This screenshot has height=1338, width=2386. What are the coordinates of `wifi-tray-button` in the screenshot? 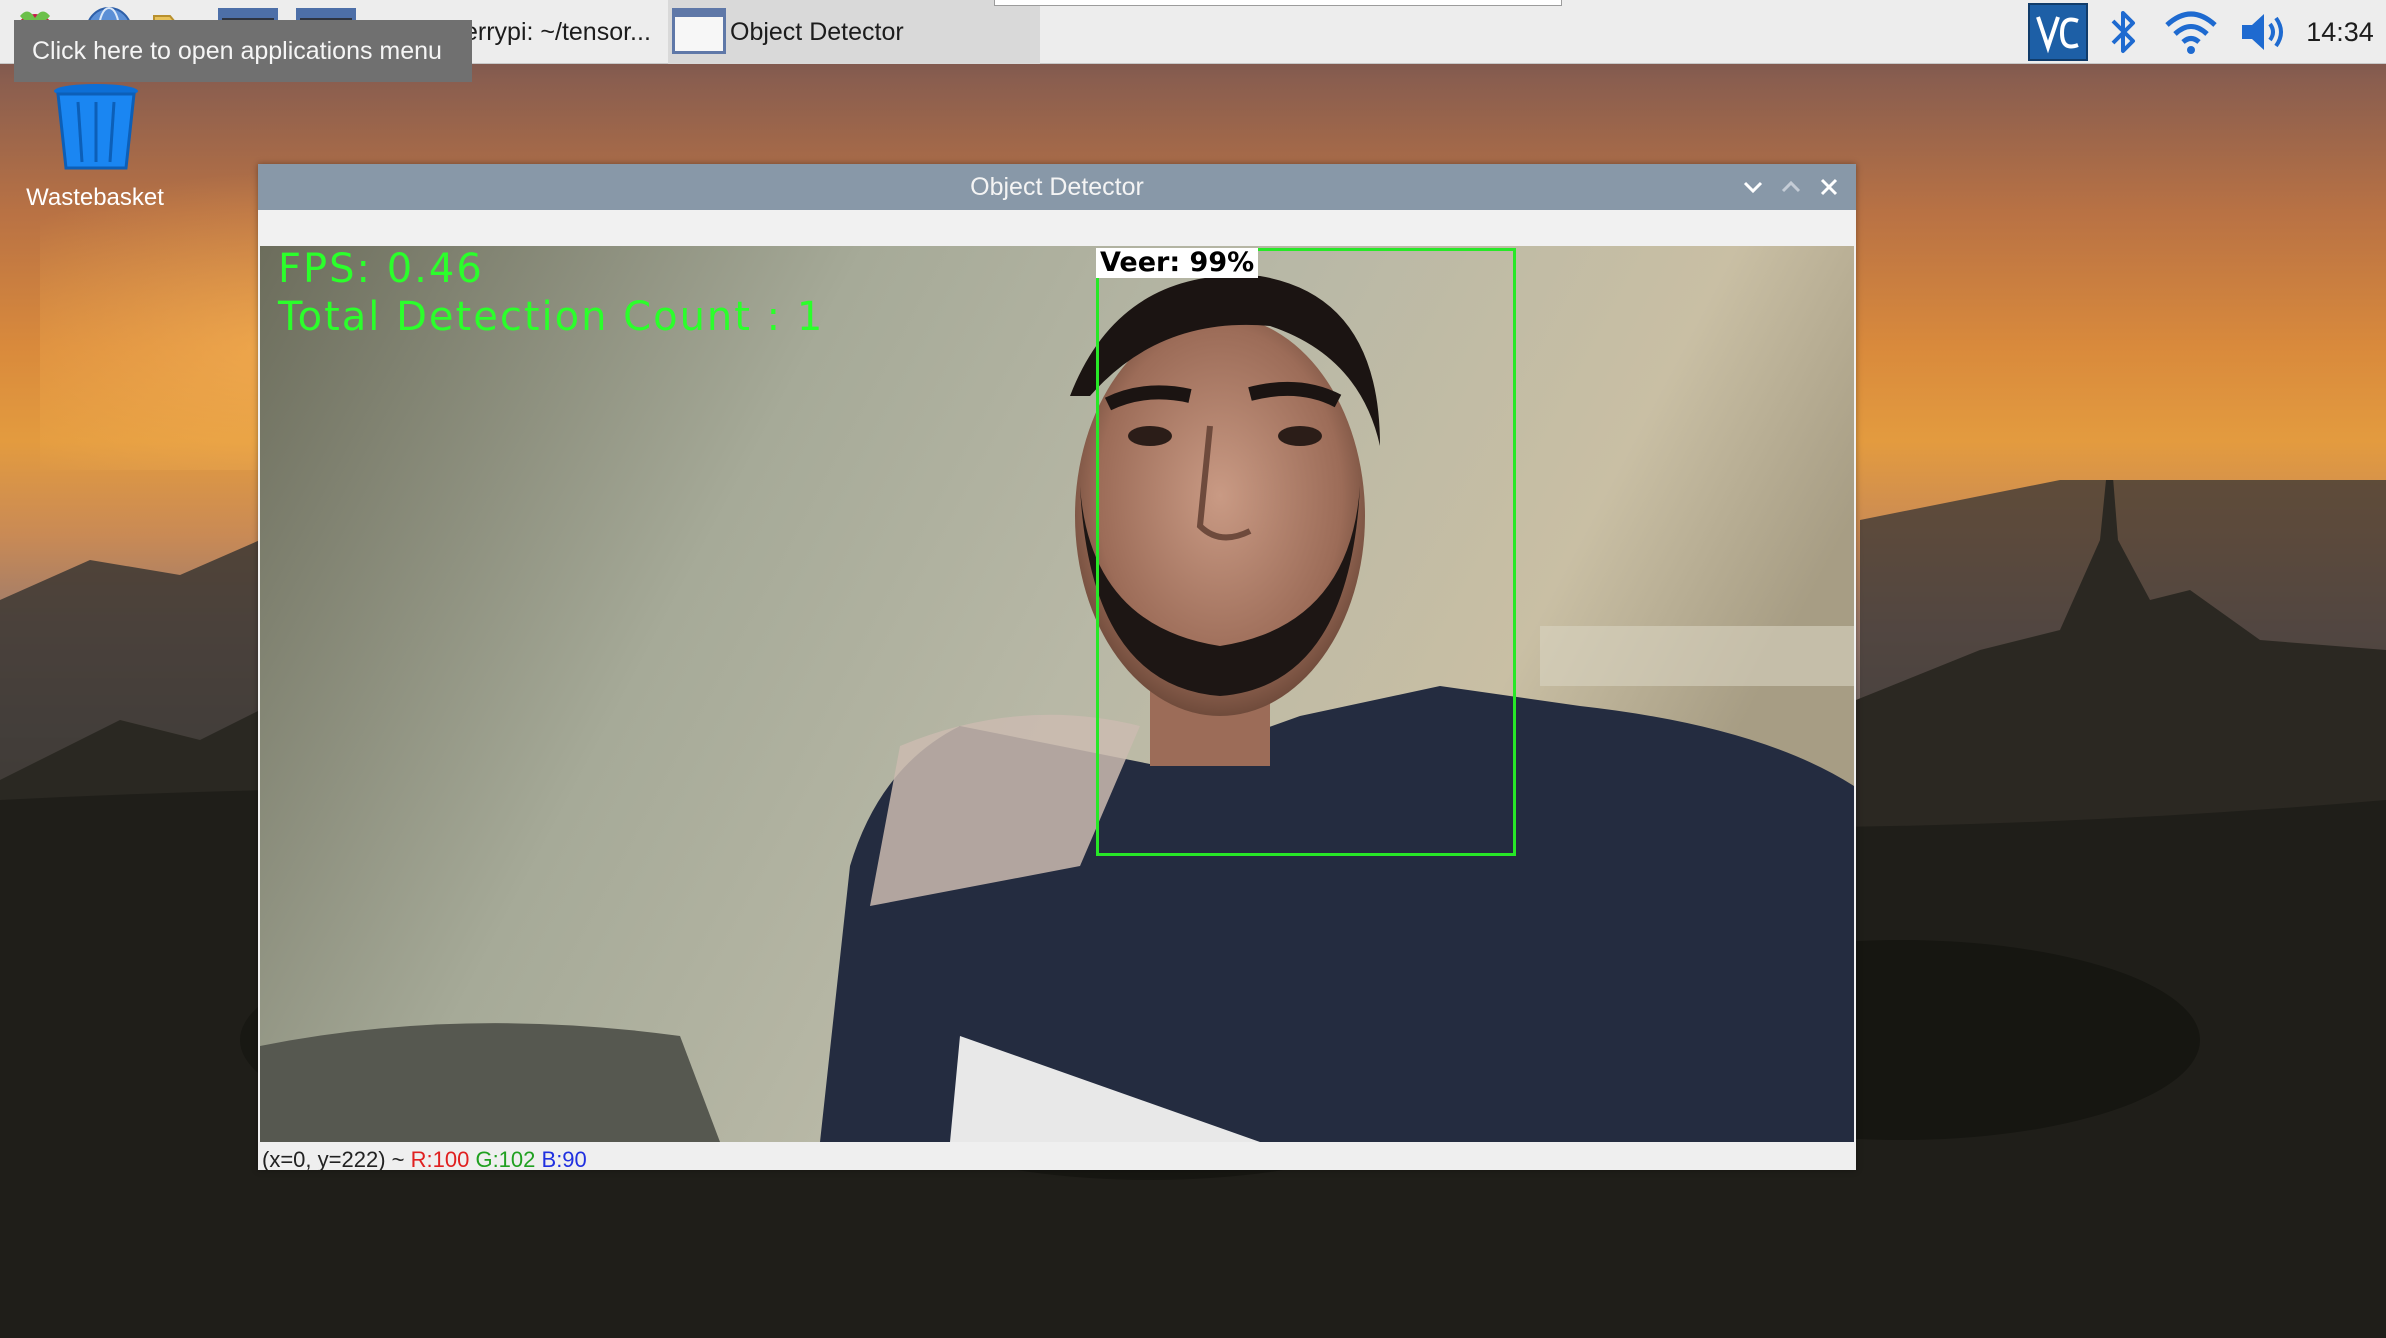 It's located at (2191, 32).